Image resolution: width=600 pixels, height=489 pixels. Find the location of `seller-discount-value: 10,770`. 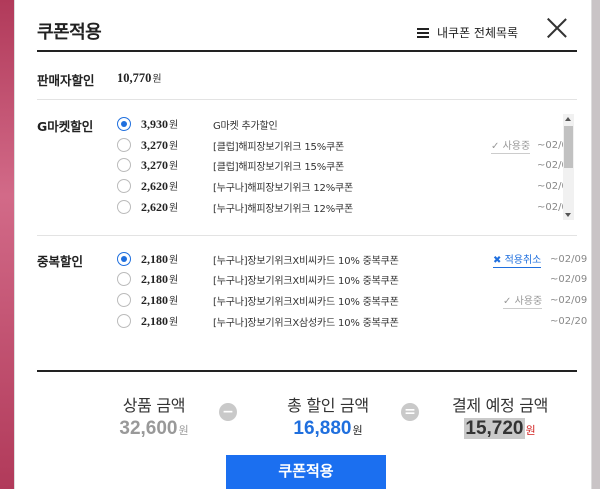

seller-discount-value: 10,770 is located at coordinates (134, 78).